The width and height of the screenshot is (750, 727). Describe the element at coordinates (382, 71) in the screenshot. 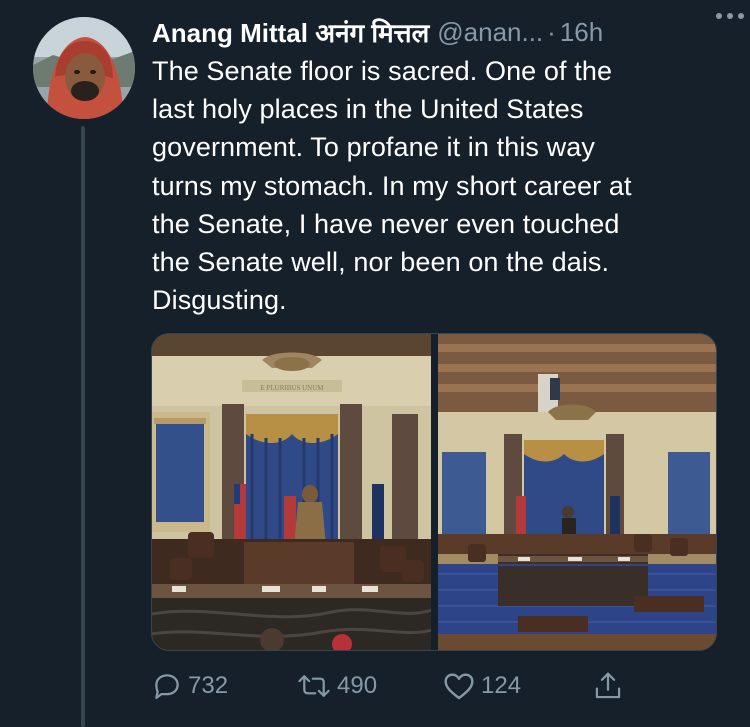

I see `tweet-text-line: The Senate floor is sacred. One of the` at that location.